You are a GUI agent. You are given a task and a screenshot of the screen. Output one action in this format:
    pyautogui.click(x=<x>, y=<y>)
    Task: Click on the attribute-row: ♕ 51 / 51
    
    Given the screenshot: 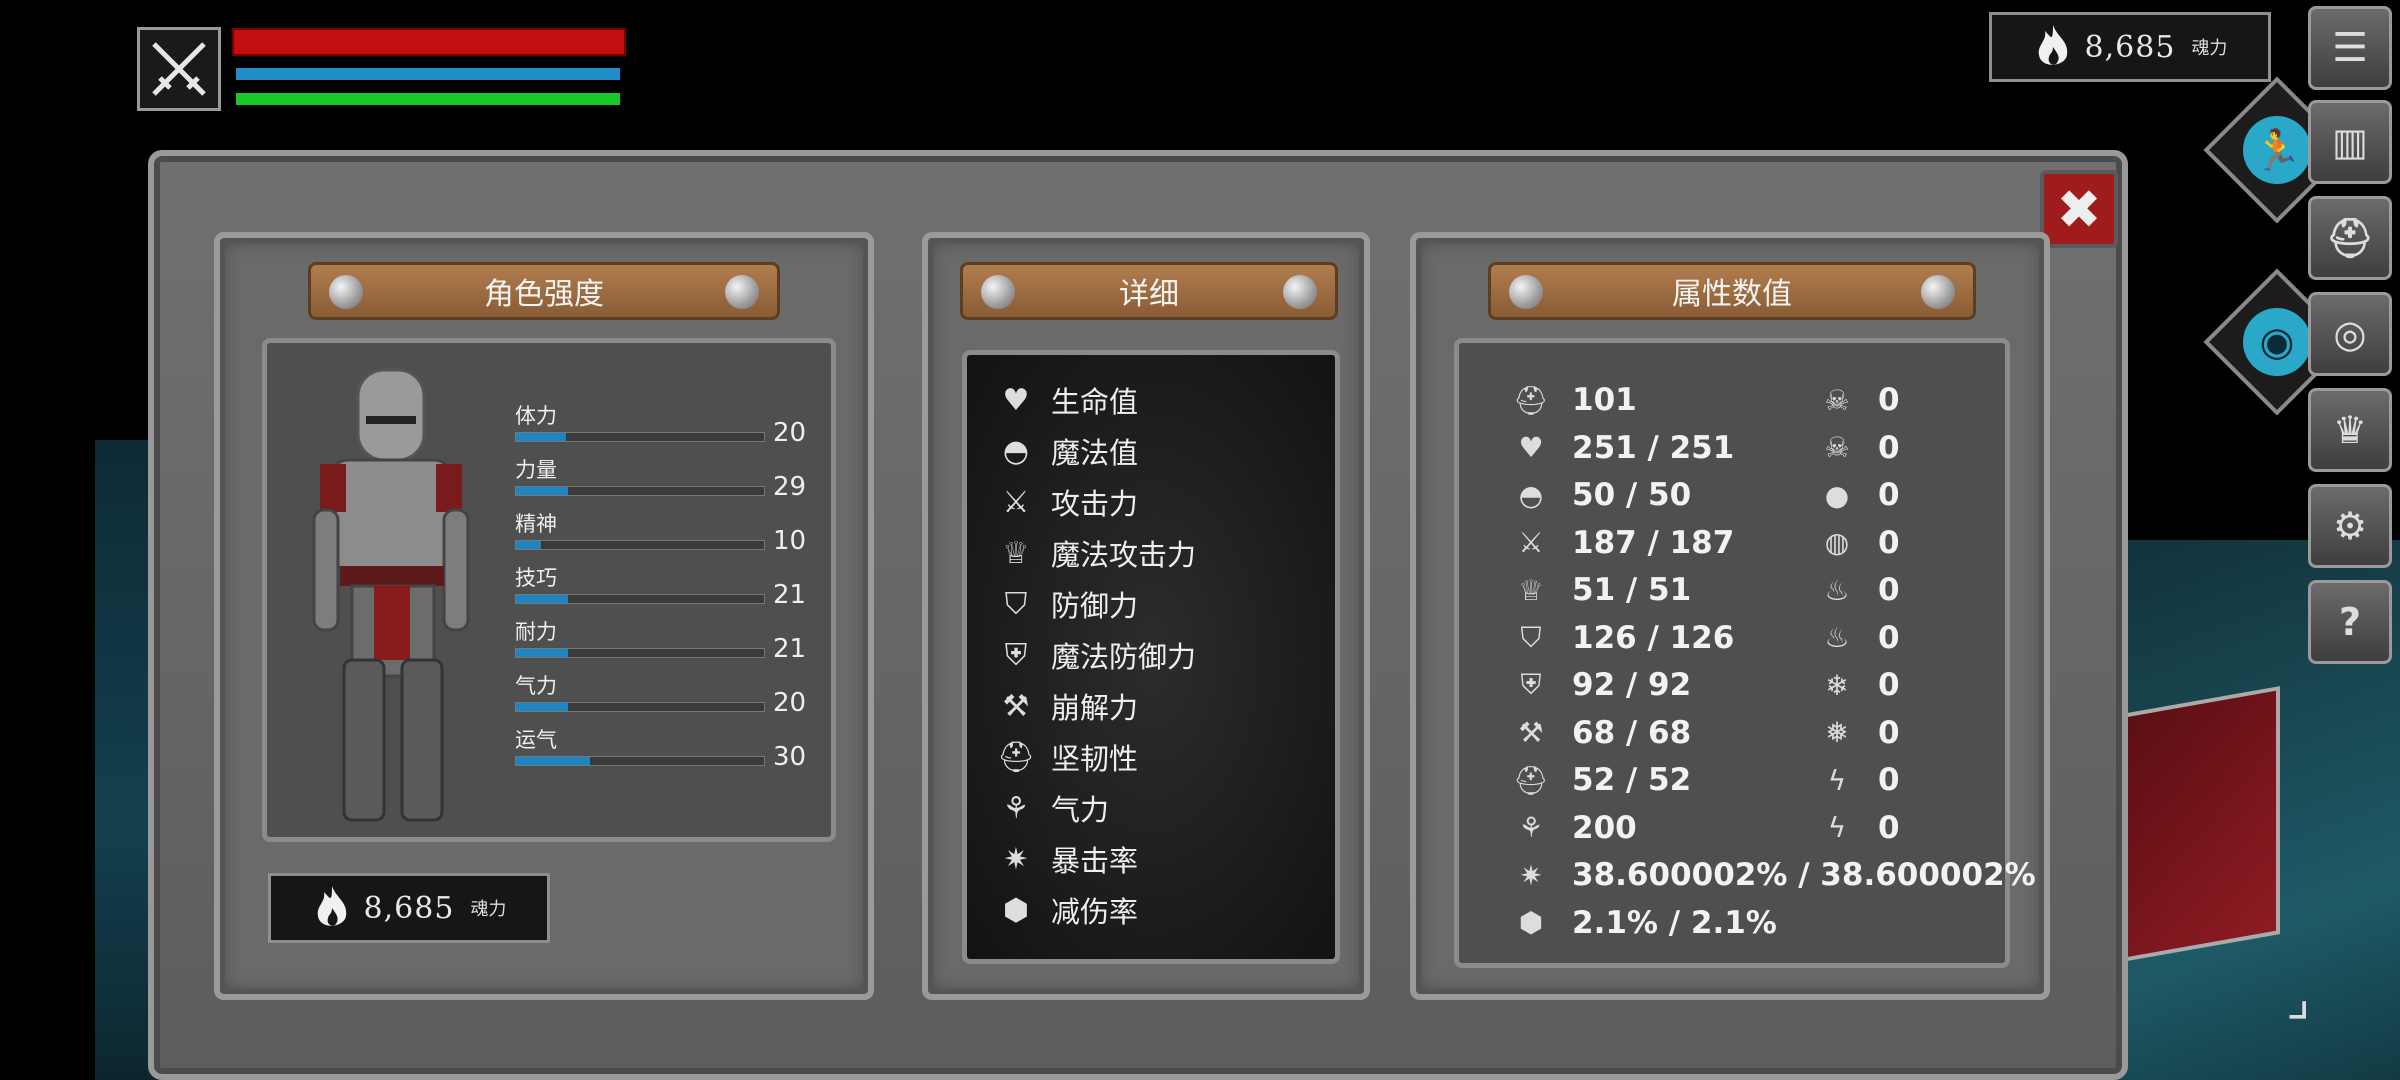 What is the action you would take?
    pyautogui.click(x=1601, y=590)
    